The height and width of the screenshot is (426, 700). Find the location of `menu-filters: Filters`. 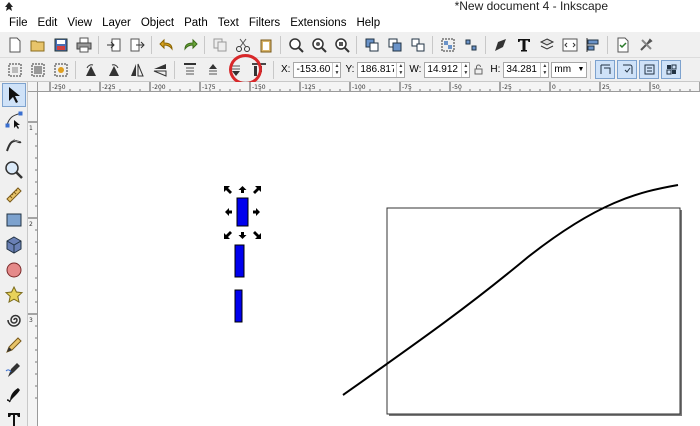

menu-filters: Filters is located at coordinates (264, 23).